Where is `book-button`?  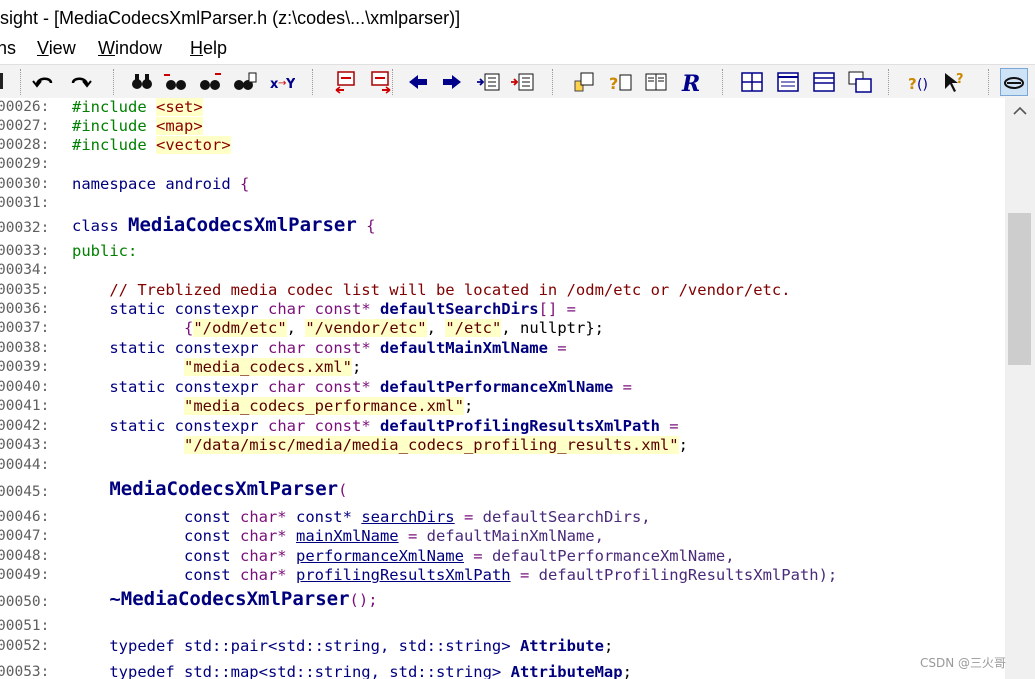
book-button is located at coordinates (656, 82).